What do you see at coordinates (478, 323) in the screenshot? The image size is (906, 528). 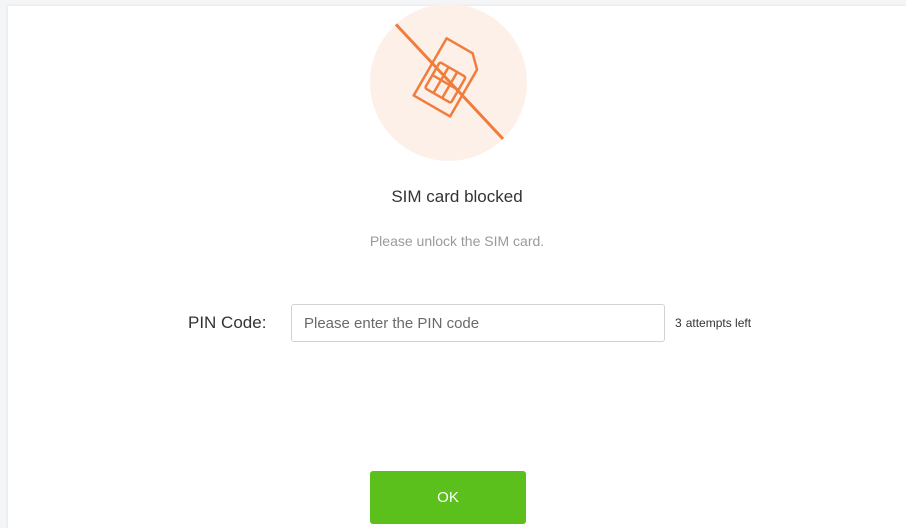 I see `pin-code-input` at bounding box center [478, 323].